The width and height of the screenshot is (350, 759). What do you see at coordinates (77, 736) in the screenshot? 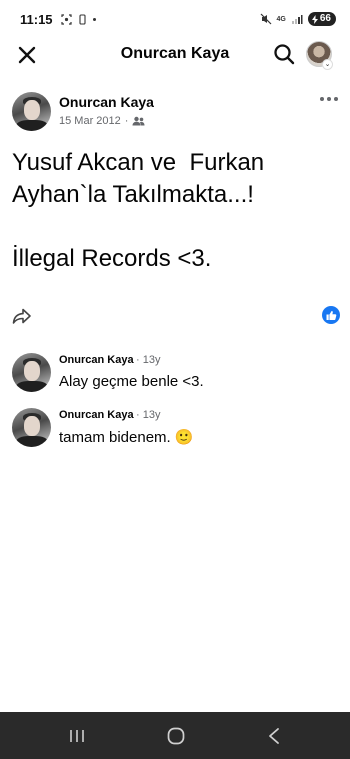
I see `recents-icon` at bounding box center [77, 736].